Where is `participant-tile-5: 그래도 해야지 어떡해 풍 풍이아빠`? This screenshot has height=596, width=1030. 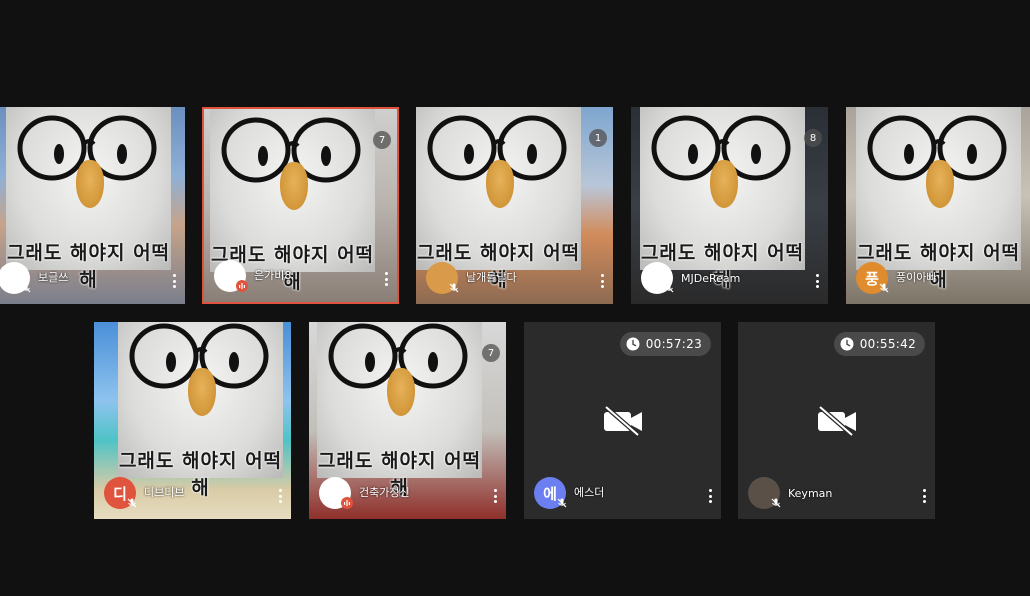 participant-tile-5: 그래도 해야지 어떡해 풍 풍이아빠 is located at coordinates (938, 205).